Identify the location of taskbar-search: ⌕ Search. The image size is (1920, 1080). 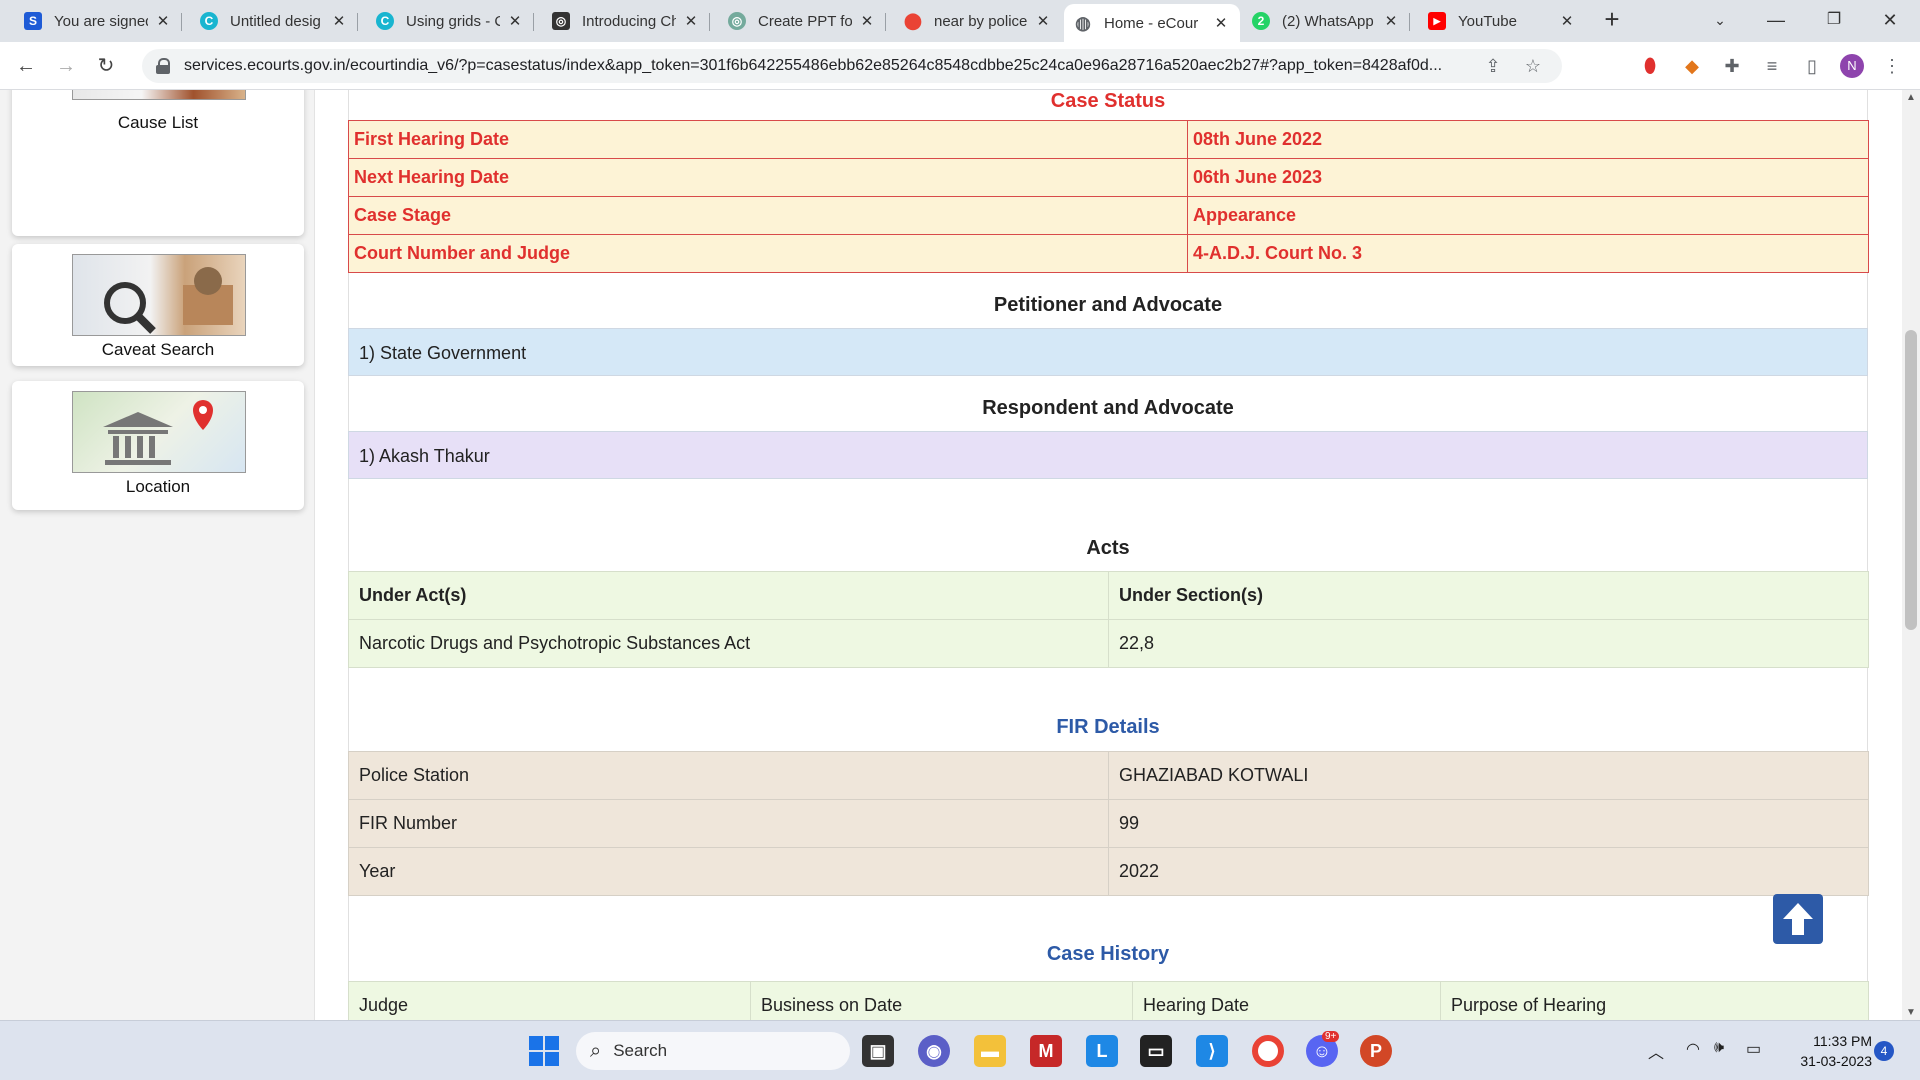
(713, 1051).